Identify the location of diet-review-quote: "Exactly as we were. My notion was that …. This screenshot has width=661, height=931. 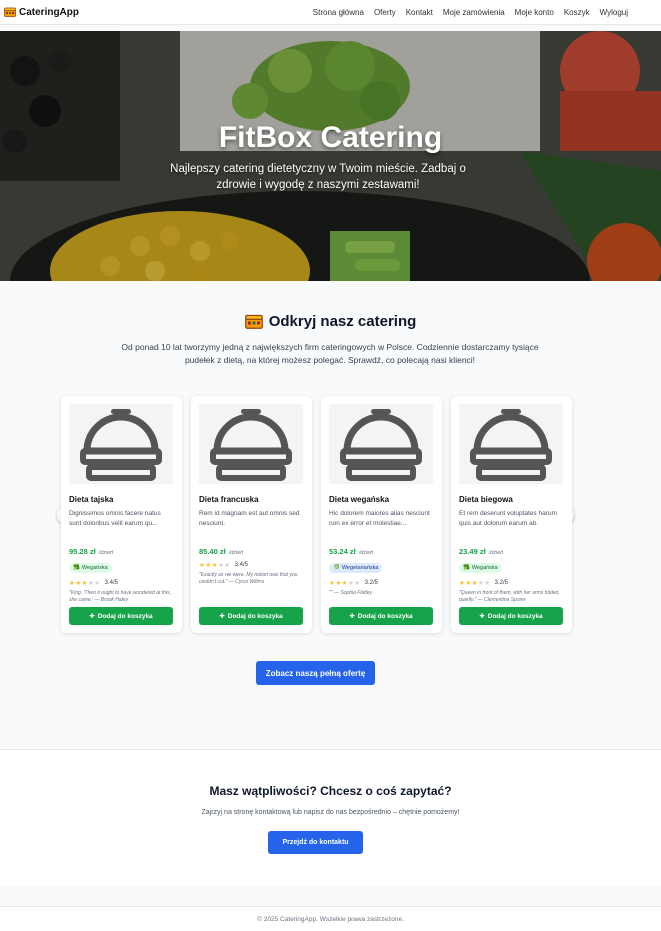
(248, 578).